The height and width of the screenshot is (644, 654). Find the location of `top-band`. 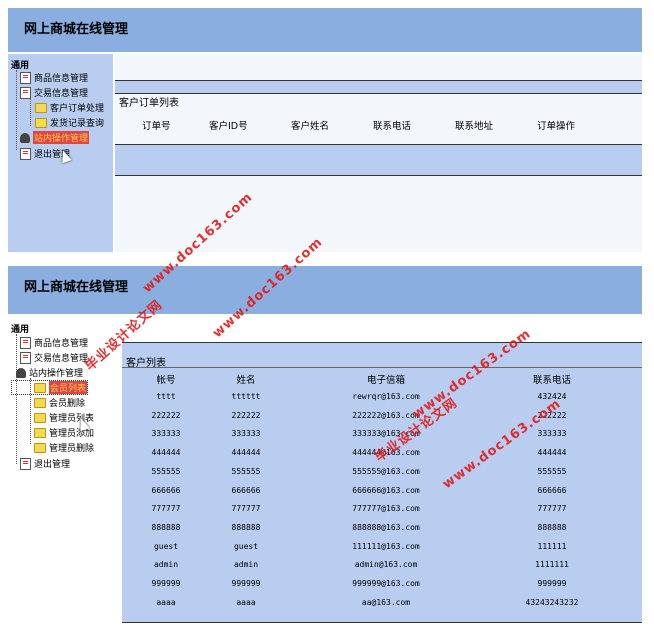

top-band is located at coordinates (378, 87).